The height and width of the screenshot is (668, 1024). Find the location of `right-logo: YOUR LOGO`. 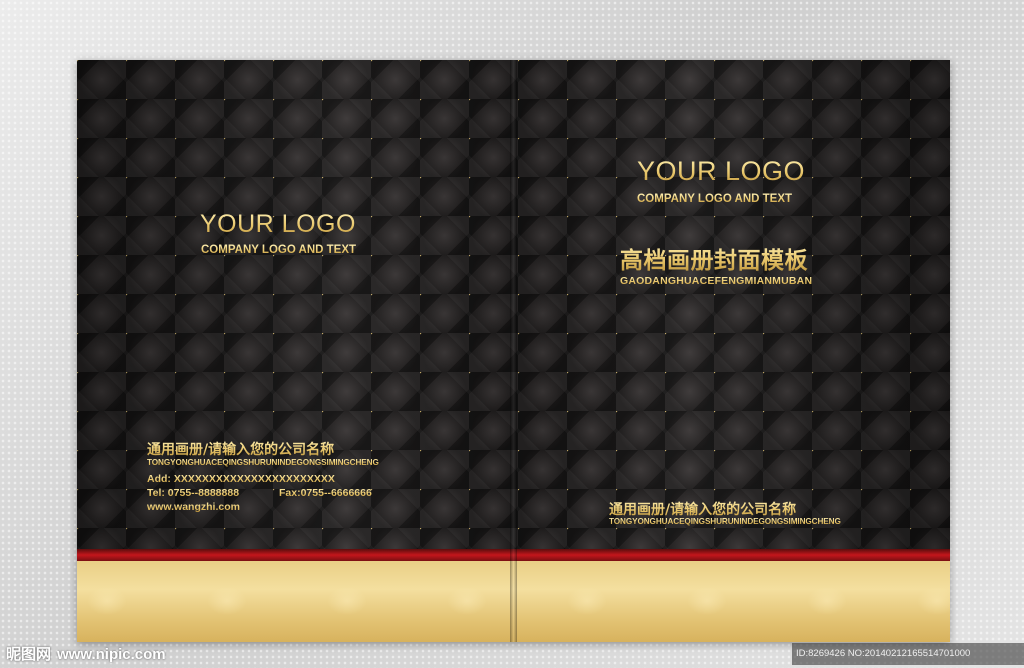

right-logo: YOUR LOGO is located at coordinates (721, 171).